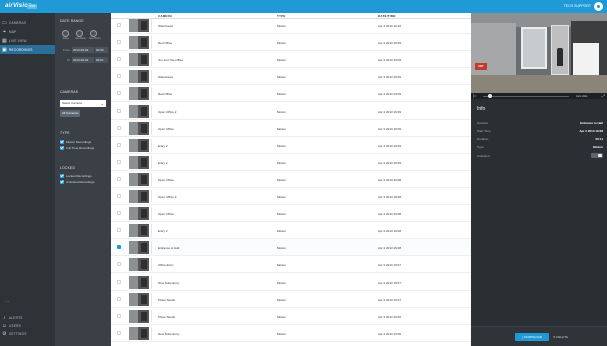 The height and width of the screenshot is (346, 607). What do you see at coordinates (291, 16) in the screenshot?
I see `list-header: CAMERA TYPE DATE/TIME` at bounding box center [291, 16].